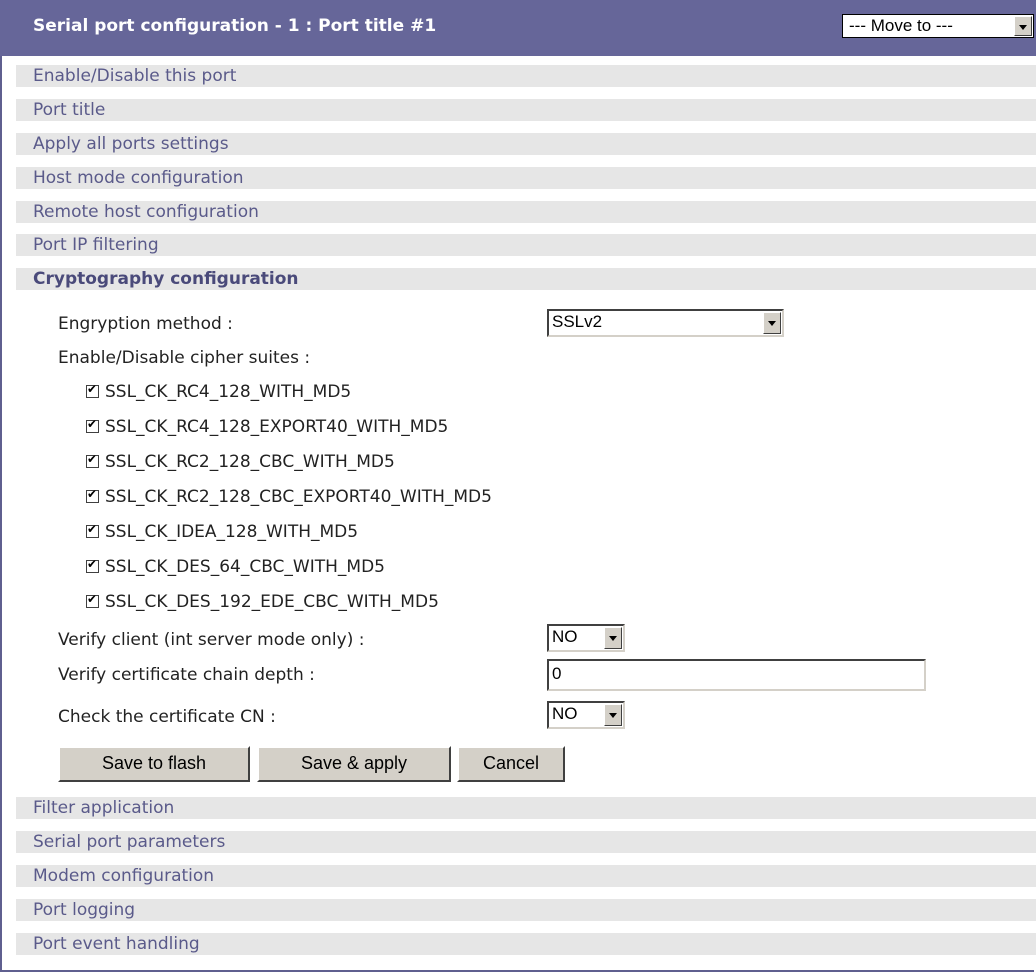 The image size is (1036, 974). I want to click on check-cn-value: NO, so click(565, 713).